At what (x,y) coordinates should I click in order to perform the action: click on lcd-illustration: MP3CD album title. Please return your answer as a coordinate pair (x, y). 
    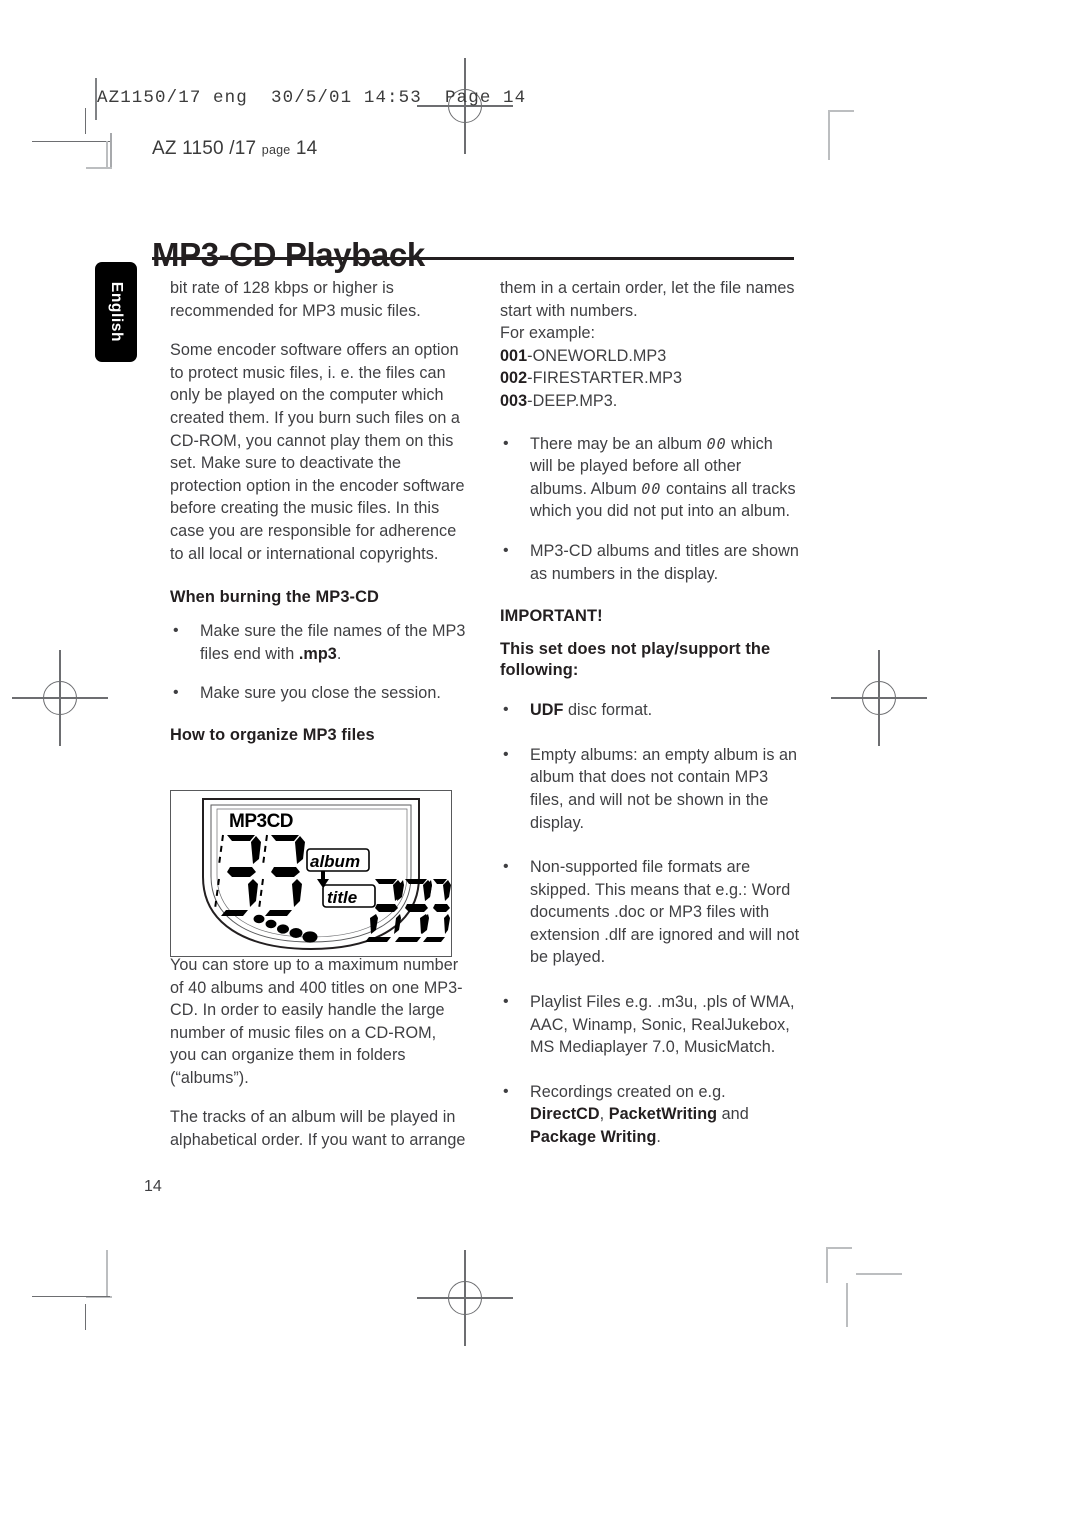
    Looking at the image, I should click on (311, 873).